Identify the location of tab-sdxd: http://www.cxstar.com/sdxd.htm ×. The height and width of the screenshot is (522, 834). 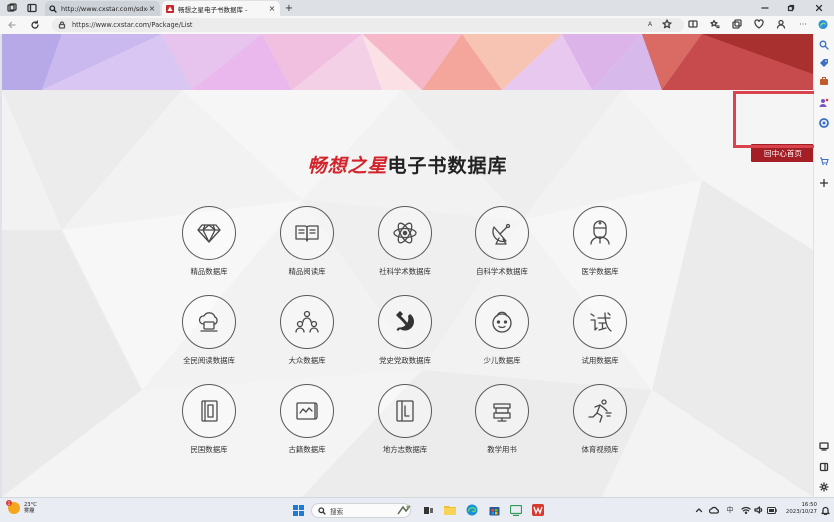
(102, 8).